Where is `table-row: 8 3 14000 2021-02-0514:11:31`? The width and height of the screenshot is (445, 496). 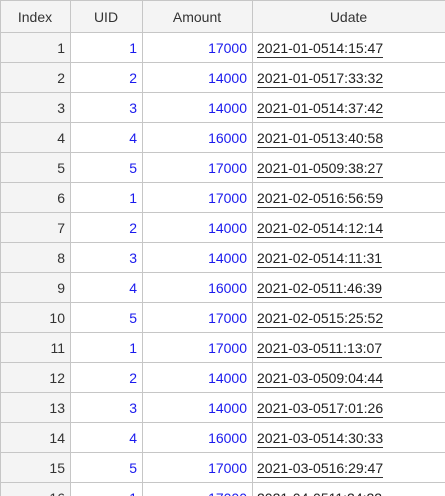 table-row: 8 3 14000 2021-02-0514:11:31 is located at coordinates (222, 257).